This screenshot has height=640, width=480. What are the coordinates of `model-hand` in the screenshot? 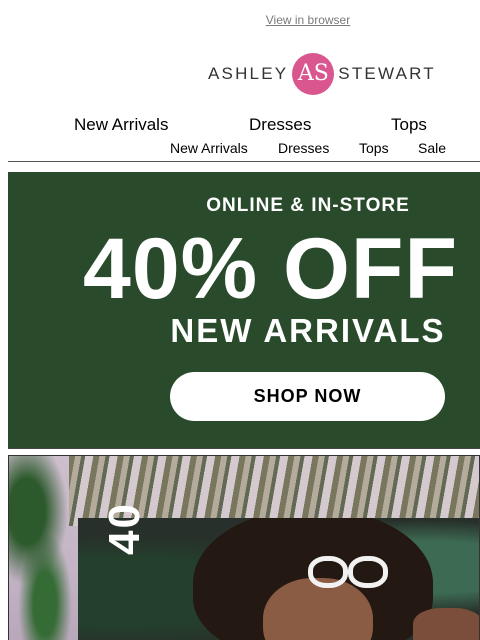 It's located at (446, 624).